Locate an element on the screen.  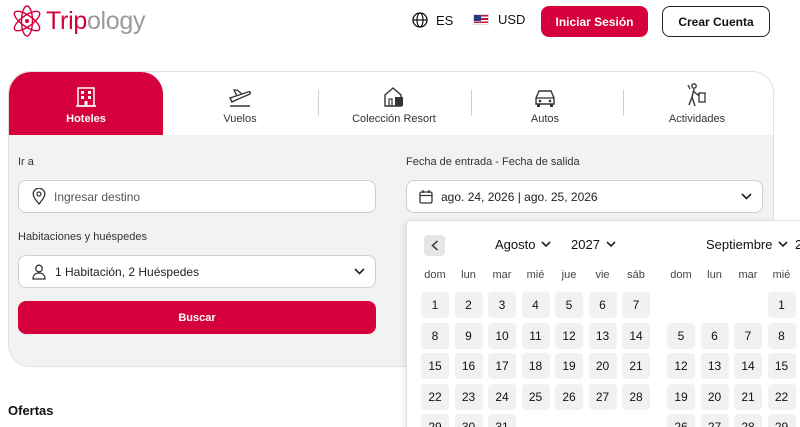
offers-heading: Ofertas is located at coordinates (31, 410).